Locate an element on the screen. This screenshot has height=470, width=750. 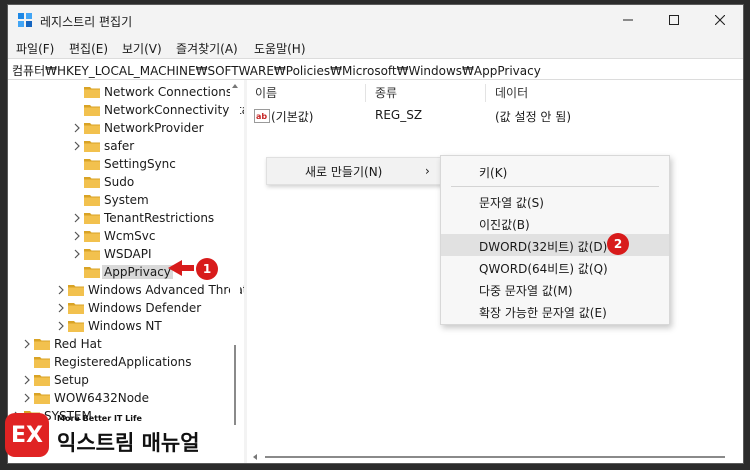
tree-item-label: Setup is located at coordinates (71, 380).